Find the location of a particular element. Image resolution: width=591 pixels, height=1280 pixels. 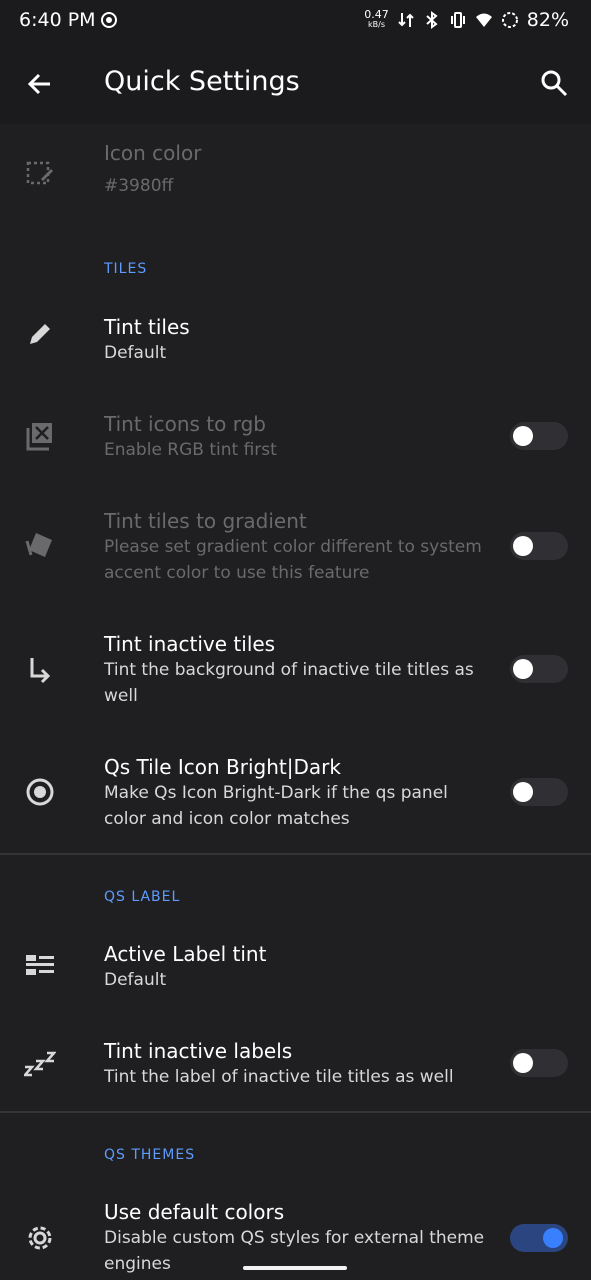

toggle-tint-icons-rgb is located at coordinates (539, 436).